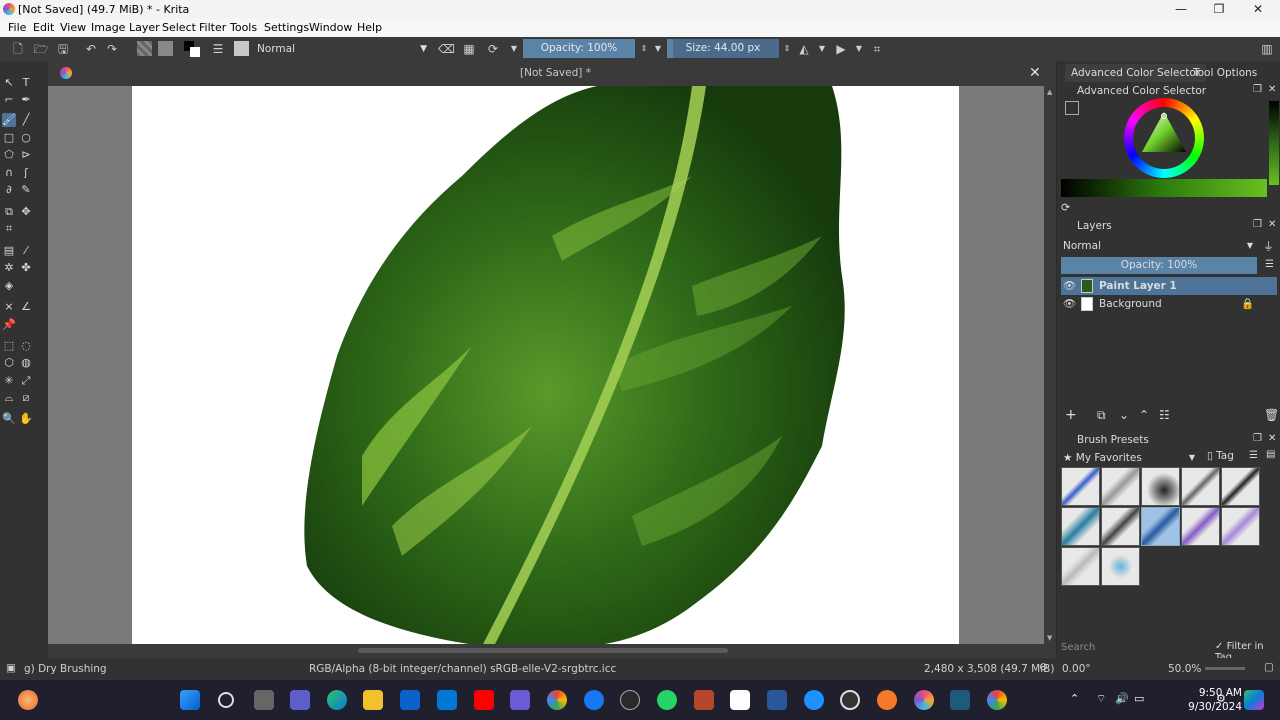 The image size is (1280, 720). I want to click on pan-tool-icon: ✋, so click(26, 419).